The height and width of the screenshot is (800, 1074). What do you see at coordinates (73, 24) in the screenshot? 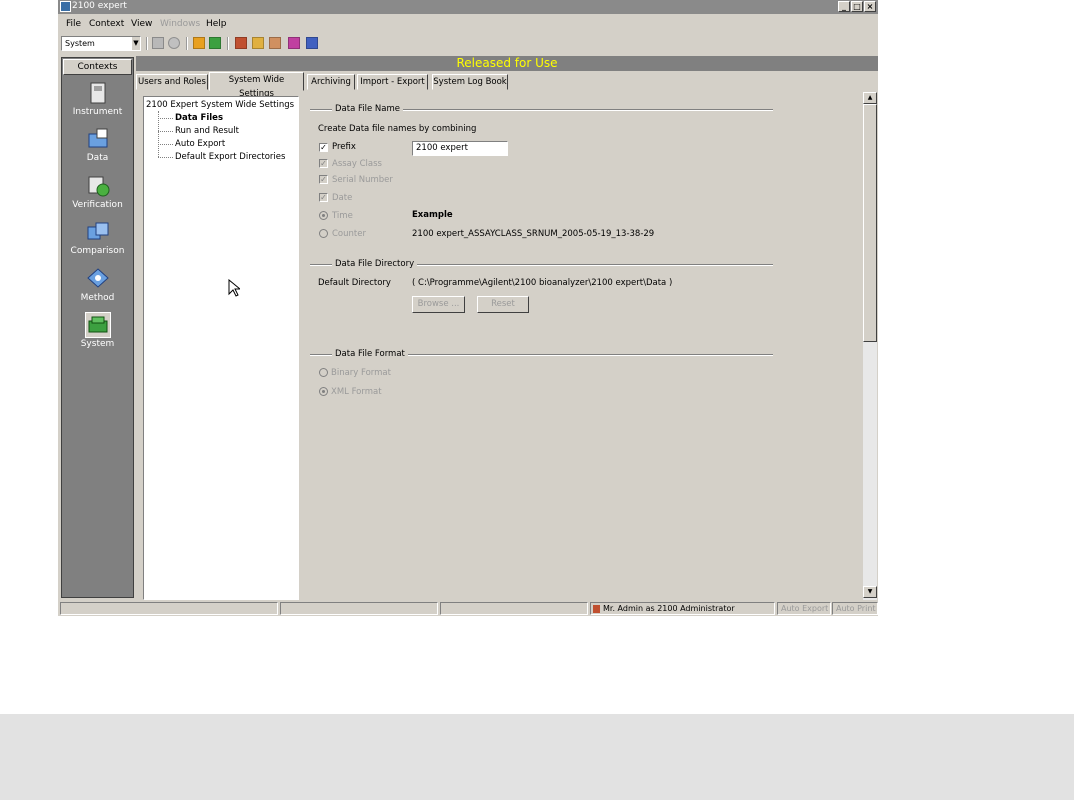
I see `menu-file: File` at bounding box center [73, 24].